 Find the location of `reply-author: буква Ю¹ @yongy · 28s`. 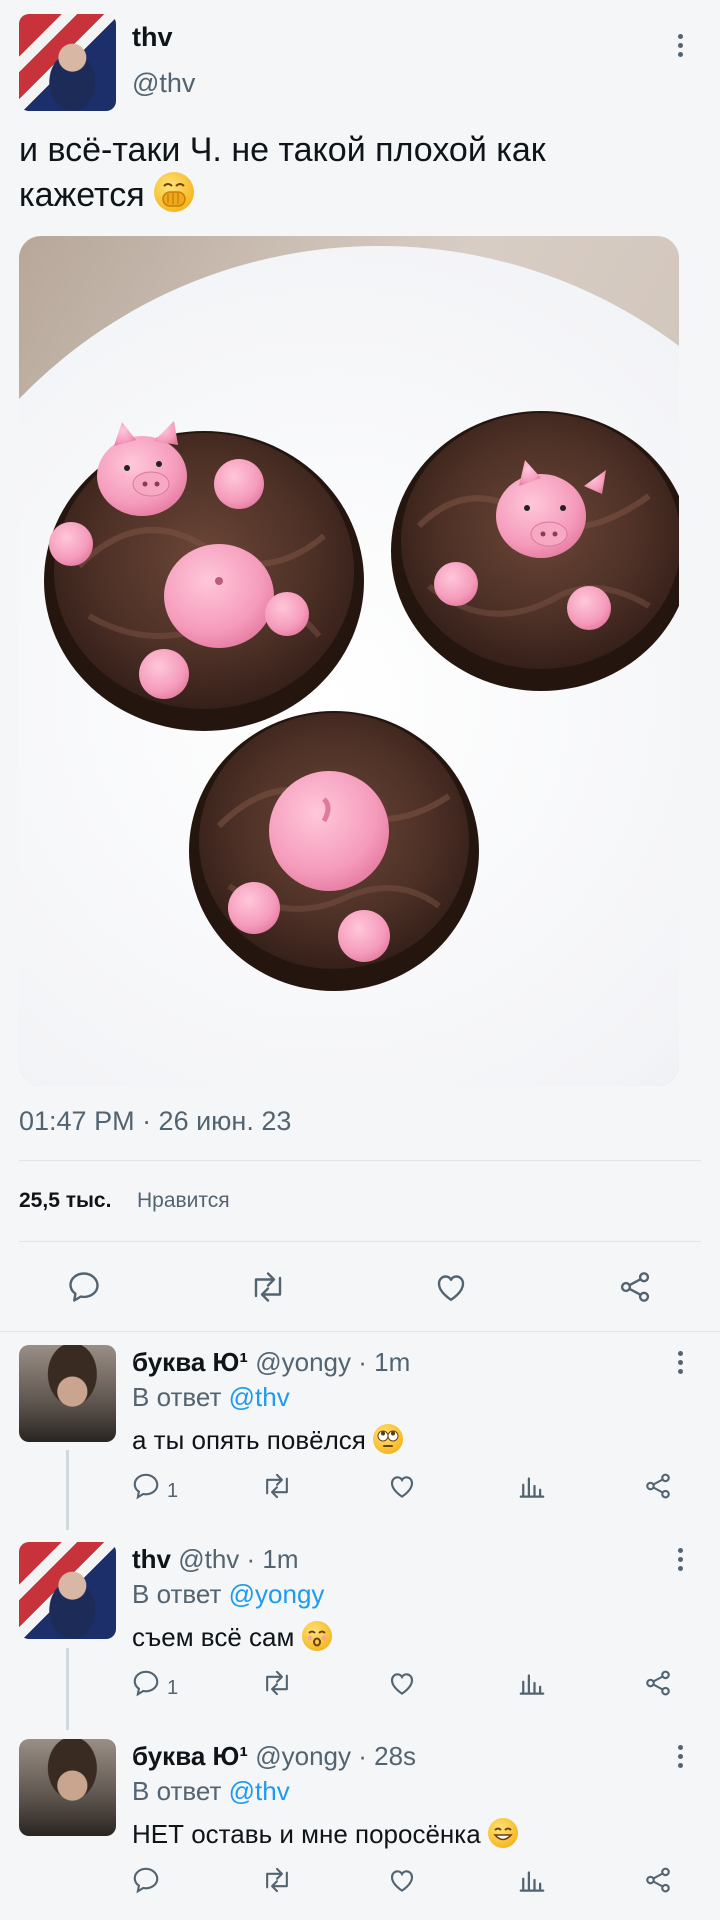

reply-author: буква Ю¹ @yongy · 28s is located at coordinates (274, 1756).